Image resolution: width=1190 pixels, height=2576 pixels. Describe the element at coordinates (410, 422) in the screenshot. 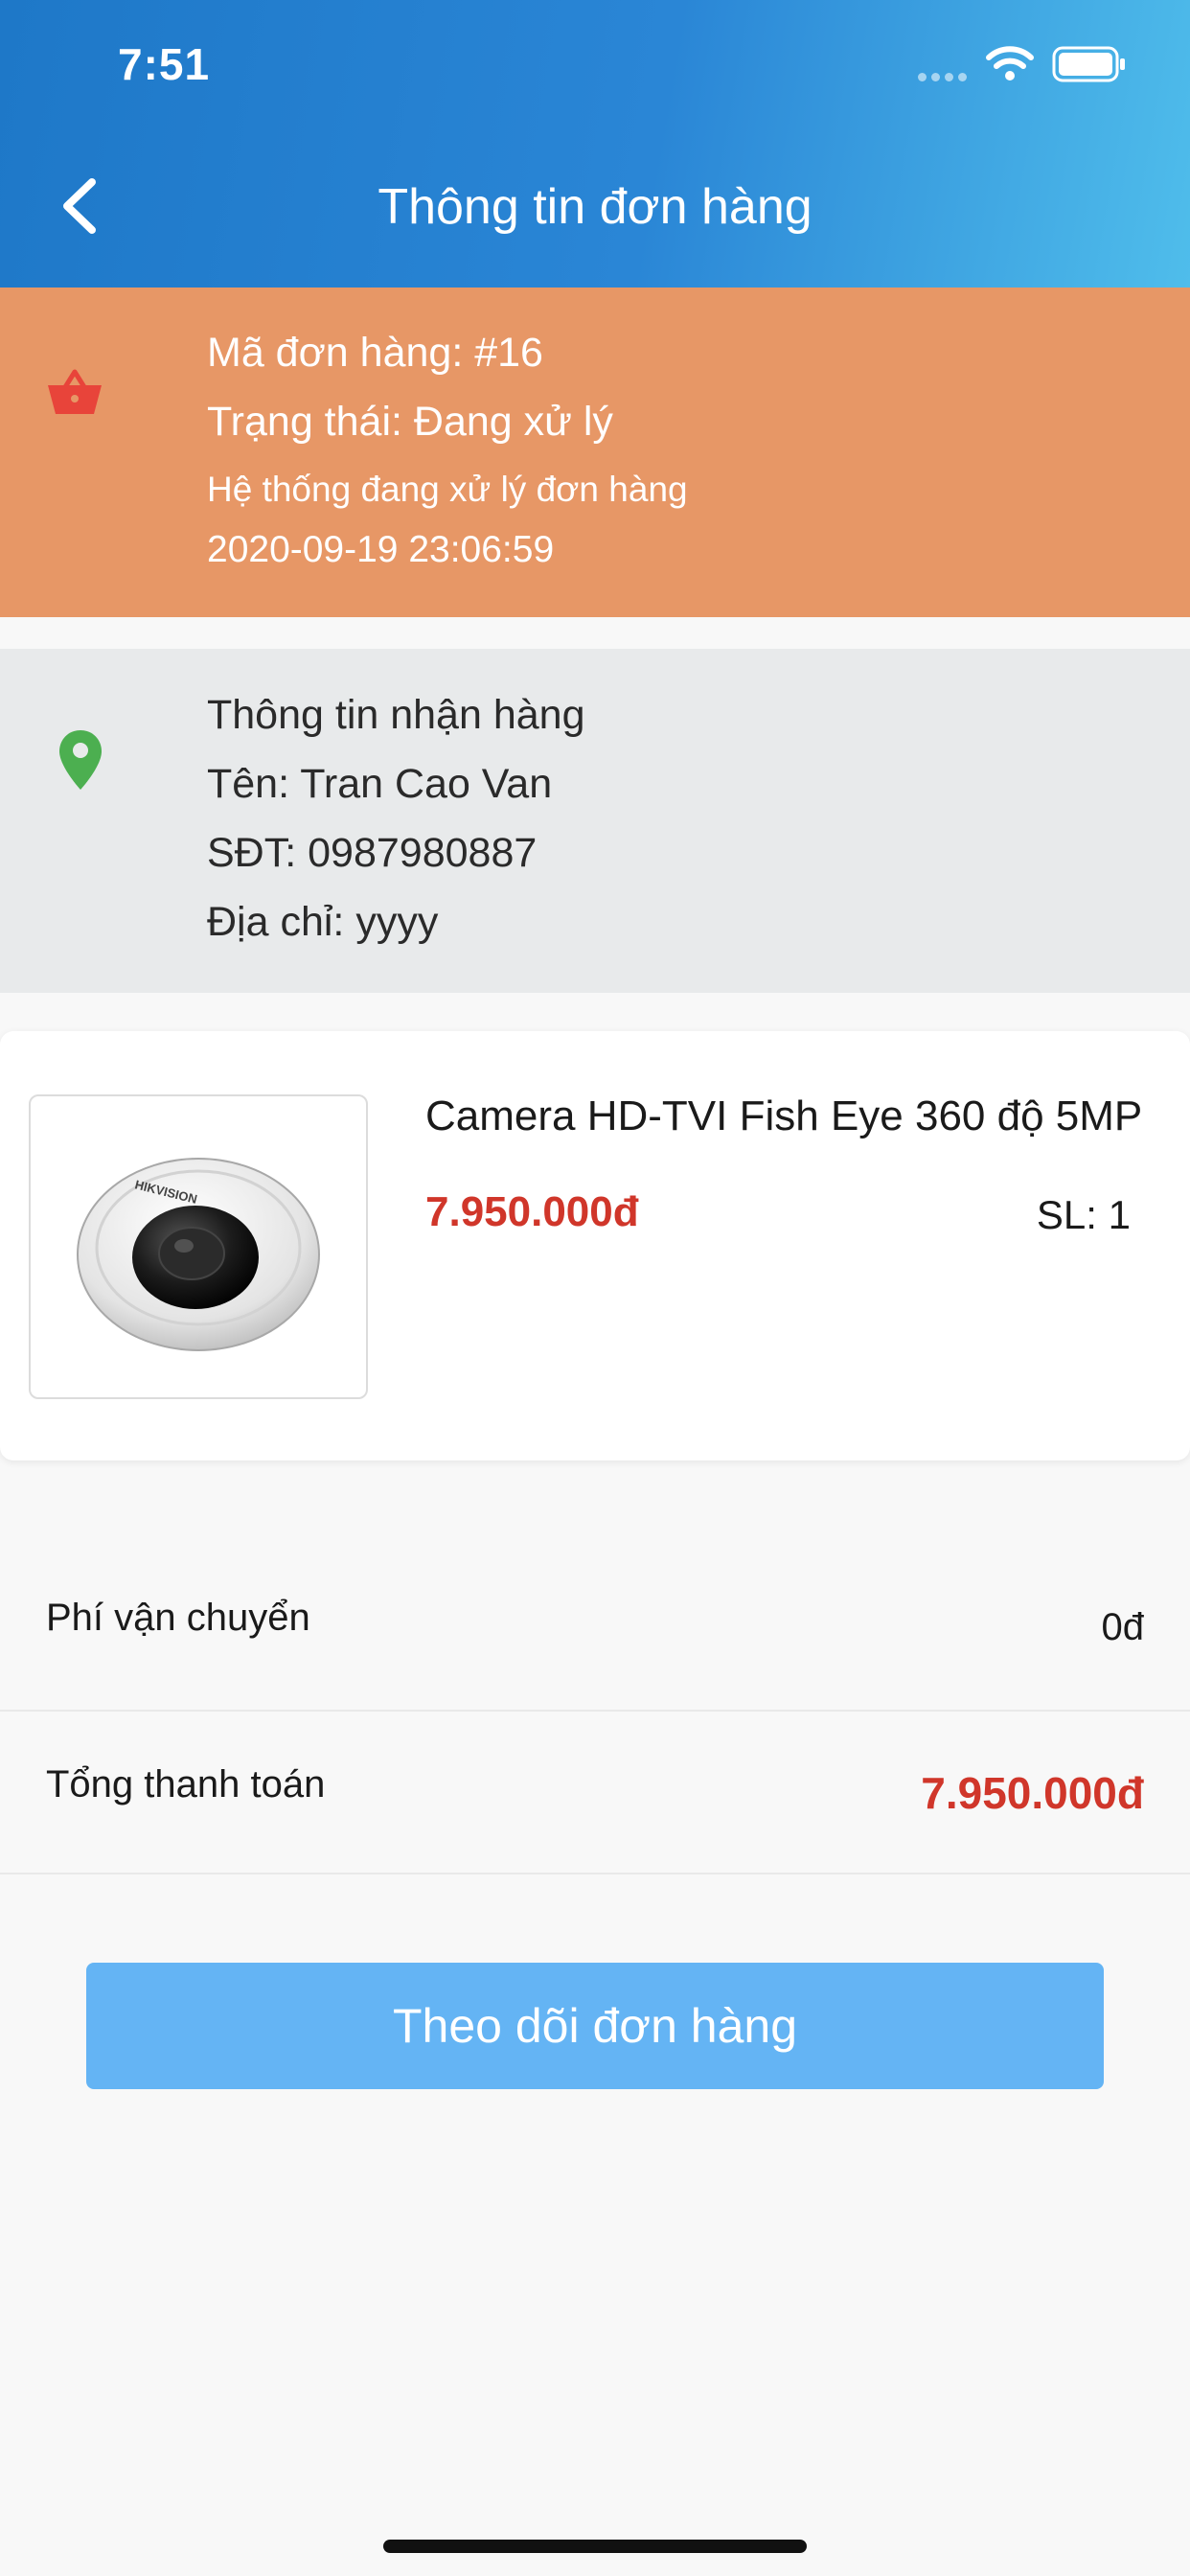

I see `order-status: Trạng thái: Đang xử lý` at that location.